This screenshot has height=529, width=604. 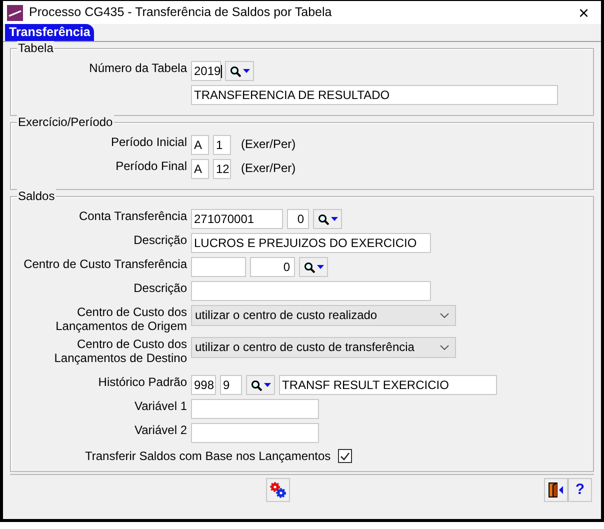 I want to click on help-button: ?, so click(x=580, y=490).